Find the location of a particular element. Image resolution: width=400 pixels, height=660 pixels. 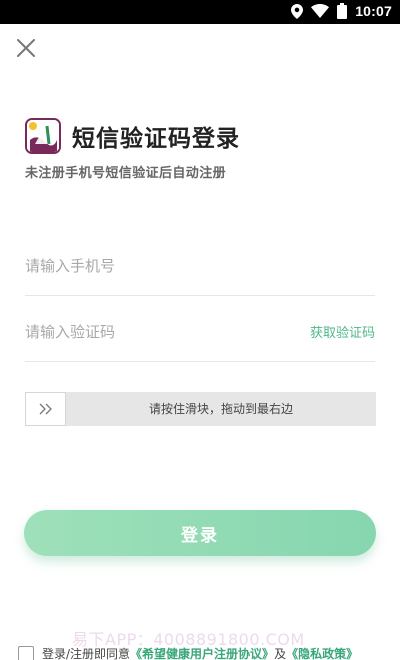

app-logo is located at coordinates (43, 136).